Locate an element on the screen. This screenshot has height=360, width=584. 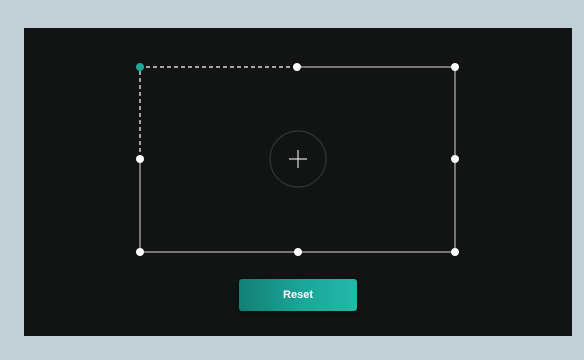
handle-top-right is located at coordinates (455, 67).